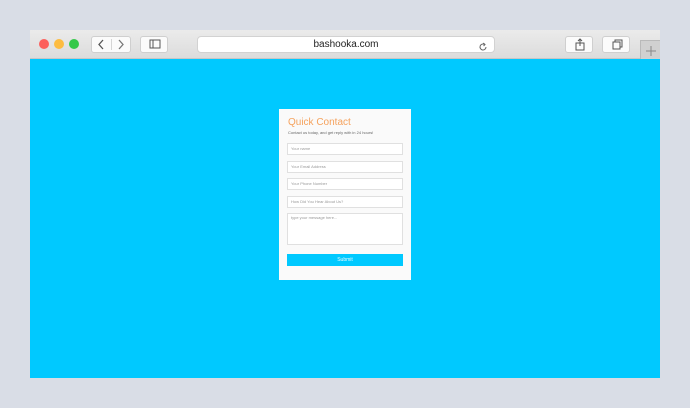 The image size is (690, 408). Describe the element at coordinates (74, 44) in the screenshot. I see `maximize-window-button` at that location.